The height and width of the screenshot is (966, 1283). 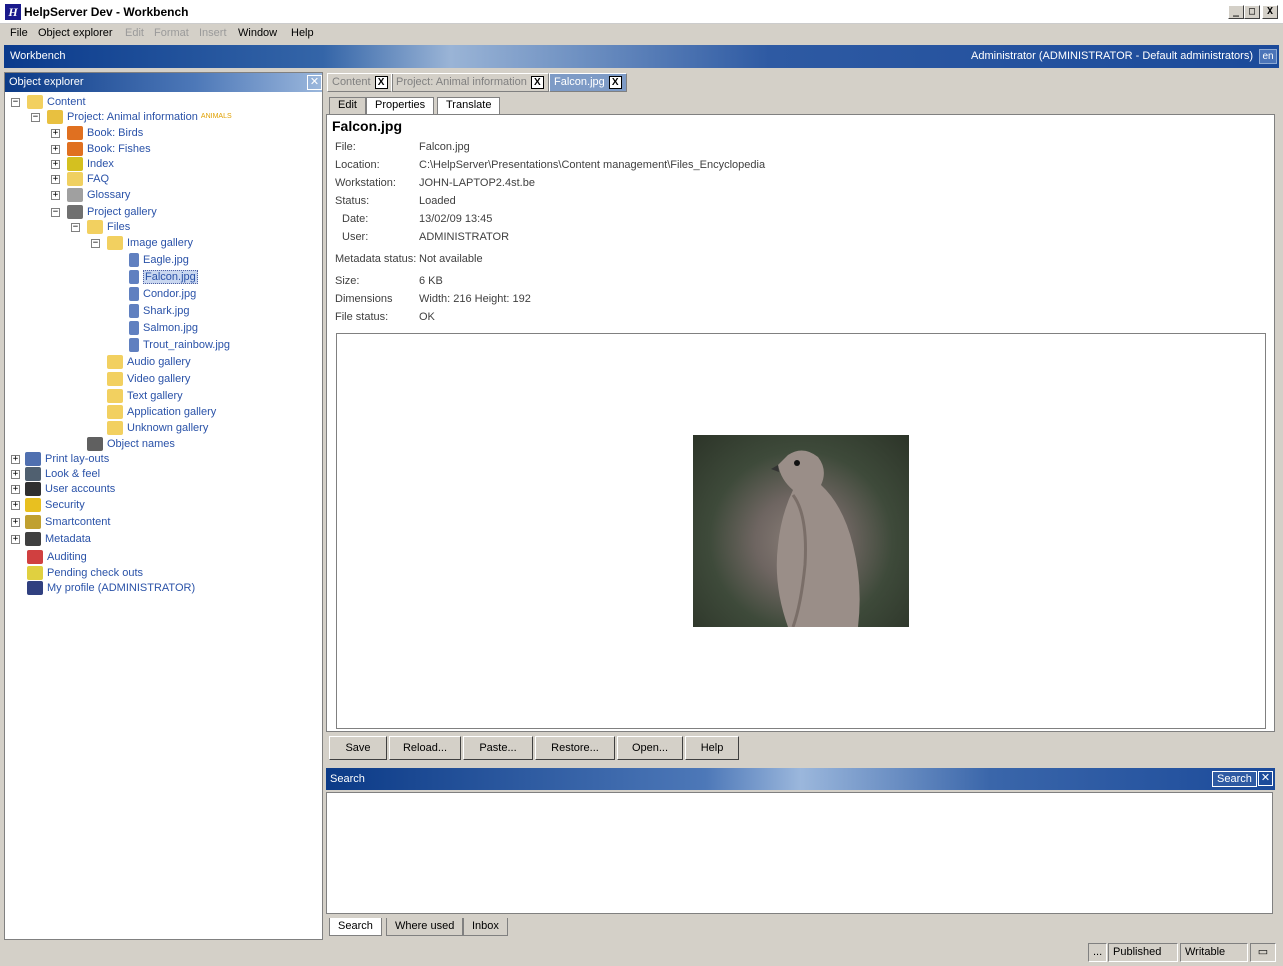 I want to click on tree-item-smartcontent: Smartcontent, so click(x=67, y=522).